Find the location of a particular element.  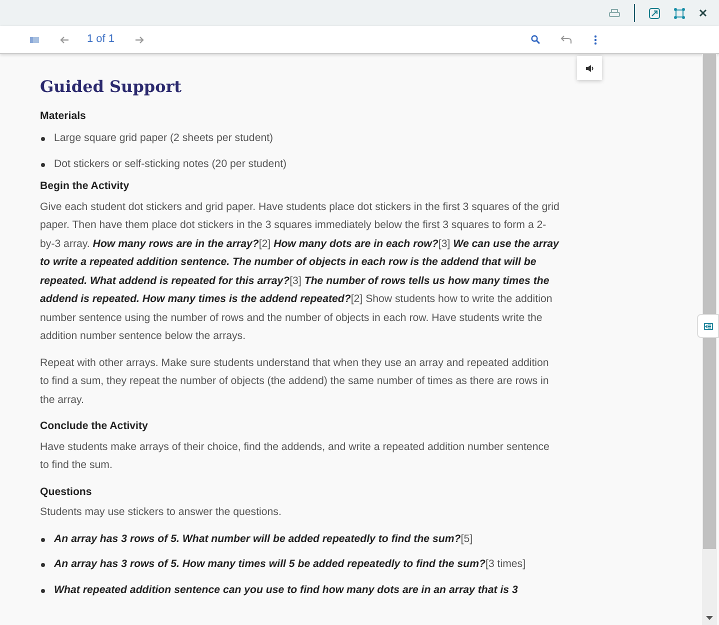

section-heading: Questions is located at coordinates (66, 492).